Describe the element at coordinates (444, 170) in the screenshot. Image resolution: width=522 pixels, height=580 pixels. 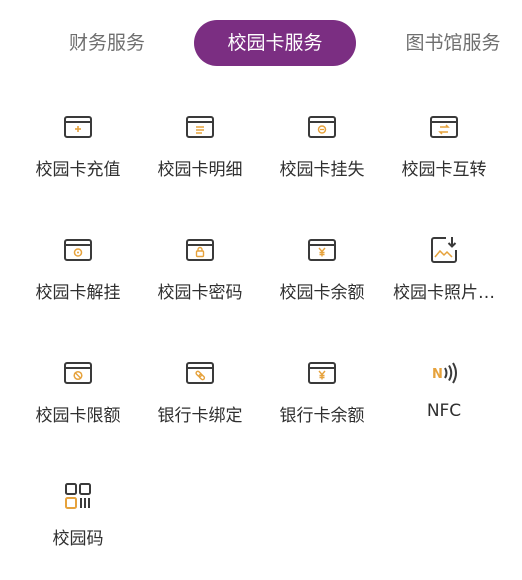
I see `service-label: 校园卡互转` at that location.